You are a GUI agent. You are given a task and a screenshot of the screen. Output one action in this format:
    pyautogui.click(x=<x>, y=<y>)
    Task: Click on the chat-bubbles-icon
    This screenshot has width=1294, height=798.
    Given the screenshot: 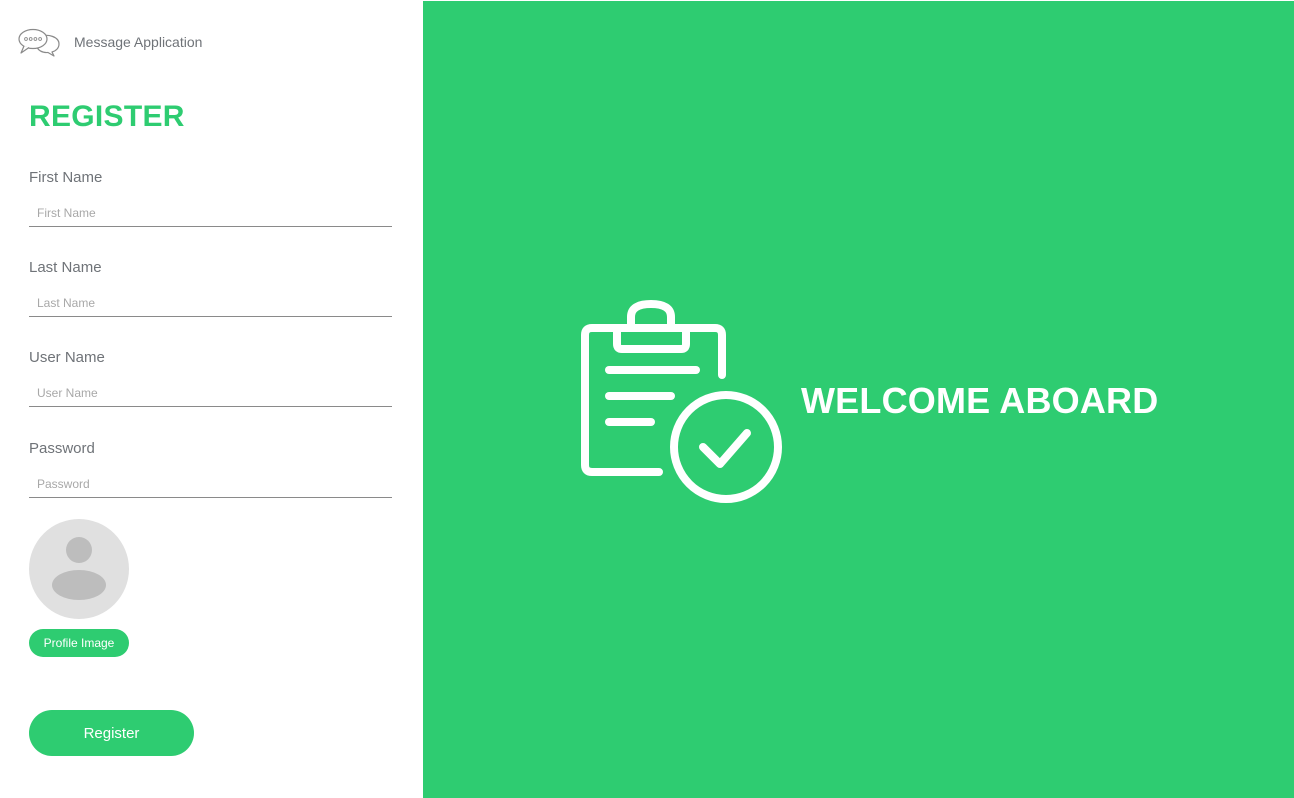 What is the action you would take?
    pyautogui.click(x=39, y=42)
    